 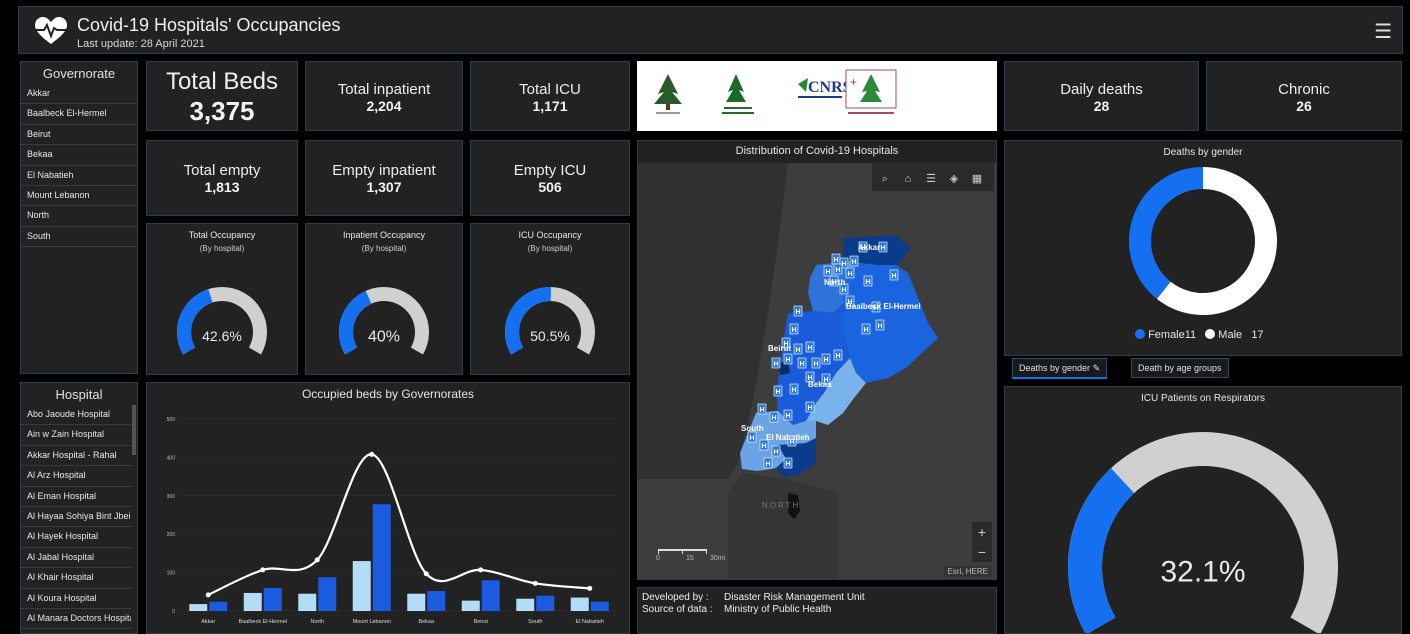 What do you see at coordinates (908, 179) in the screenshot?
I see `home-icon: ⌂` at bounding box center [908, 179].